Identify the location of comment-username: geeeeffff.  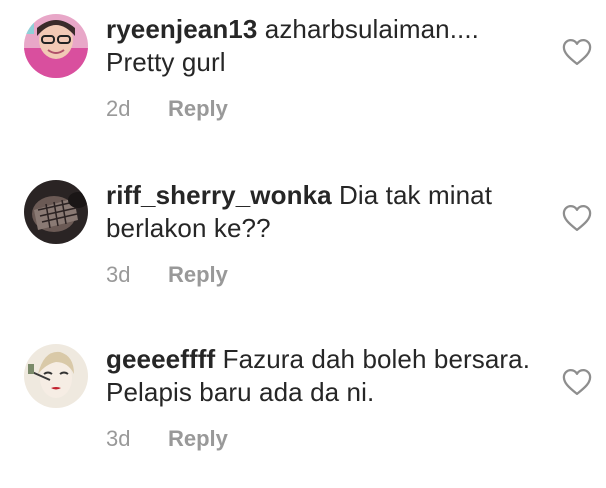
(160, 359).